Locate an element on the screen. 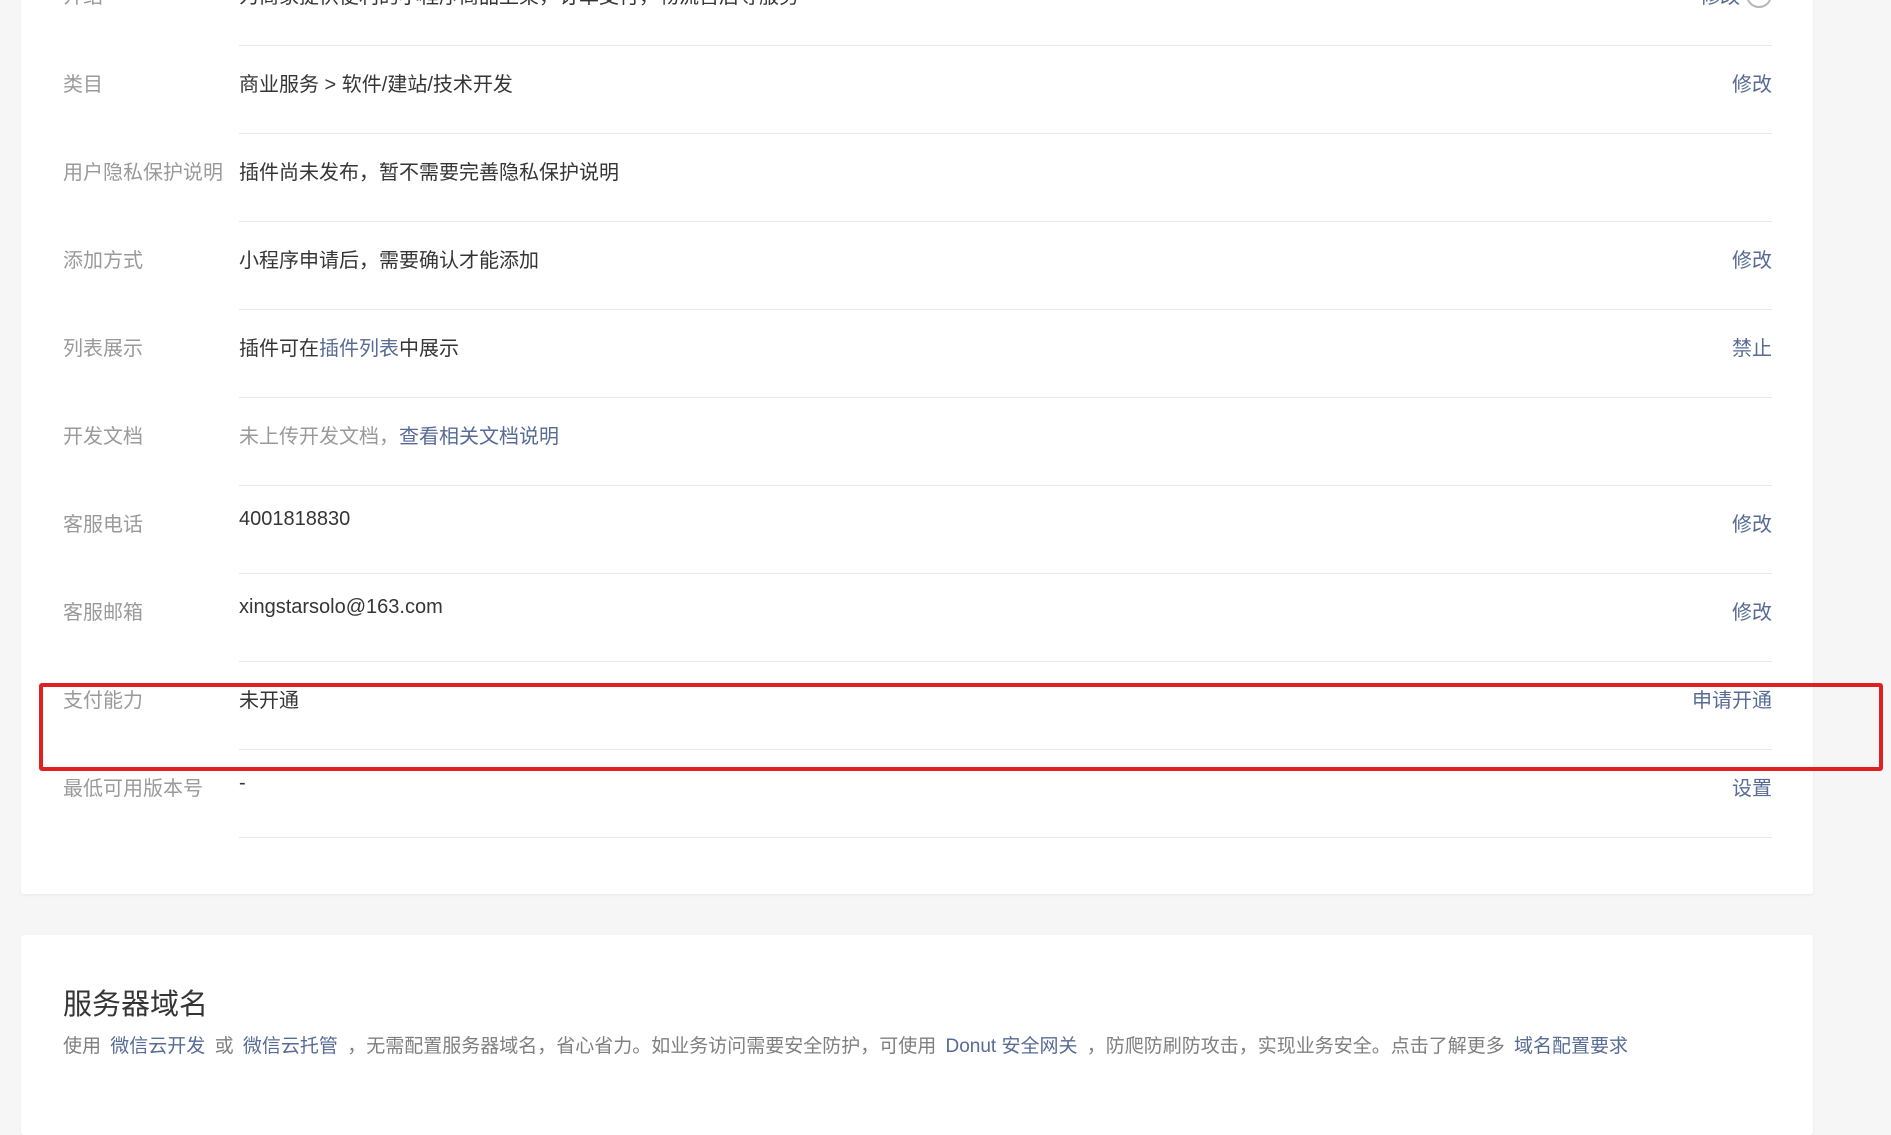  row-min-version: 最低可用版本号 - 设置 is located at coordinates (917, 794).